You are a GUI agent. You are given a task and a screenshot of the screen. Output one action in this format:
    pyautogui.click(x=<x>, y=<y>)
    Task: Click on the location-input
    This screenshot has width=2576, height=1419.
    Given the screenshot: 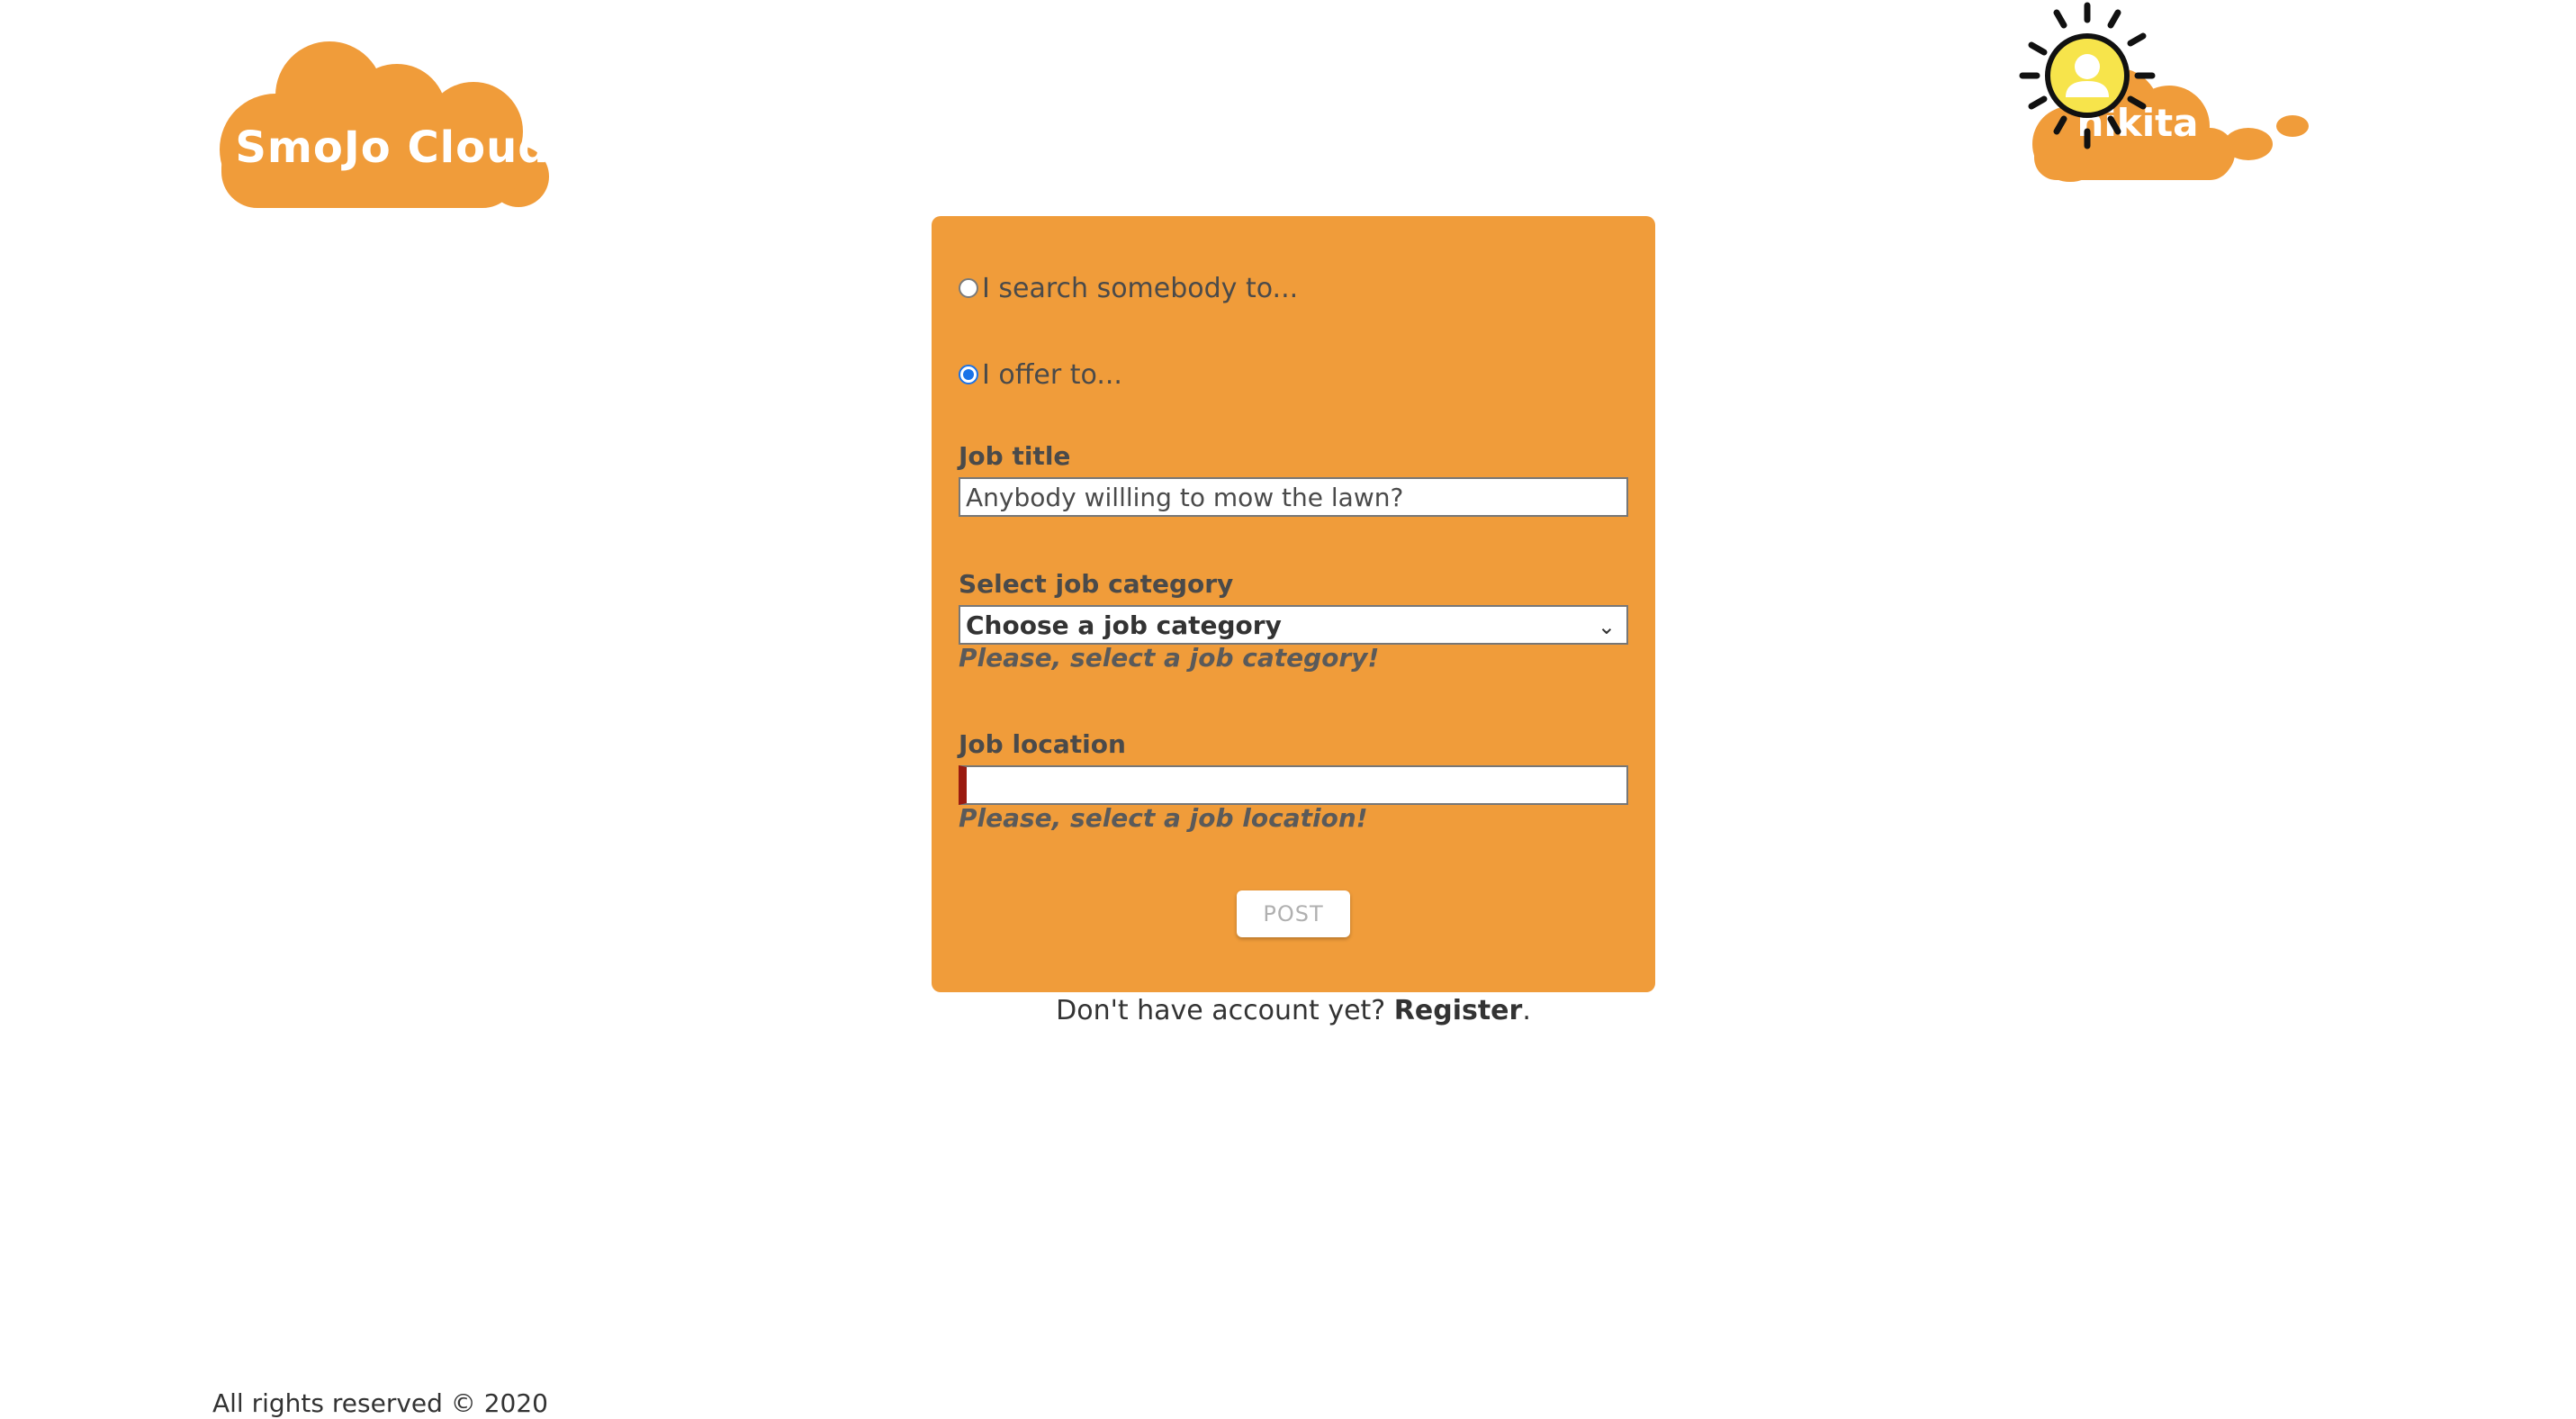 What is the action you would take?
    pyautogui.click(x=1293, y=785)
    